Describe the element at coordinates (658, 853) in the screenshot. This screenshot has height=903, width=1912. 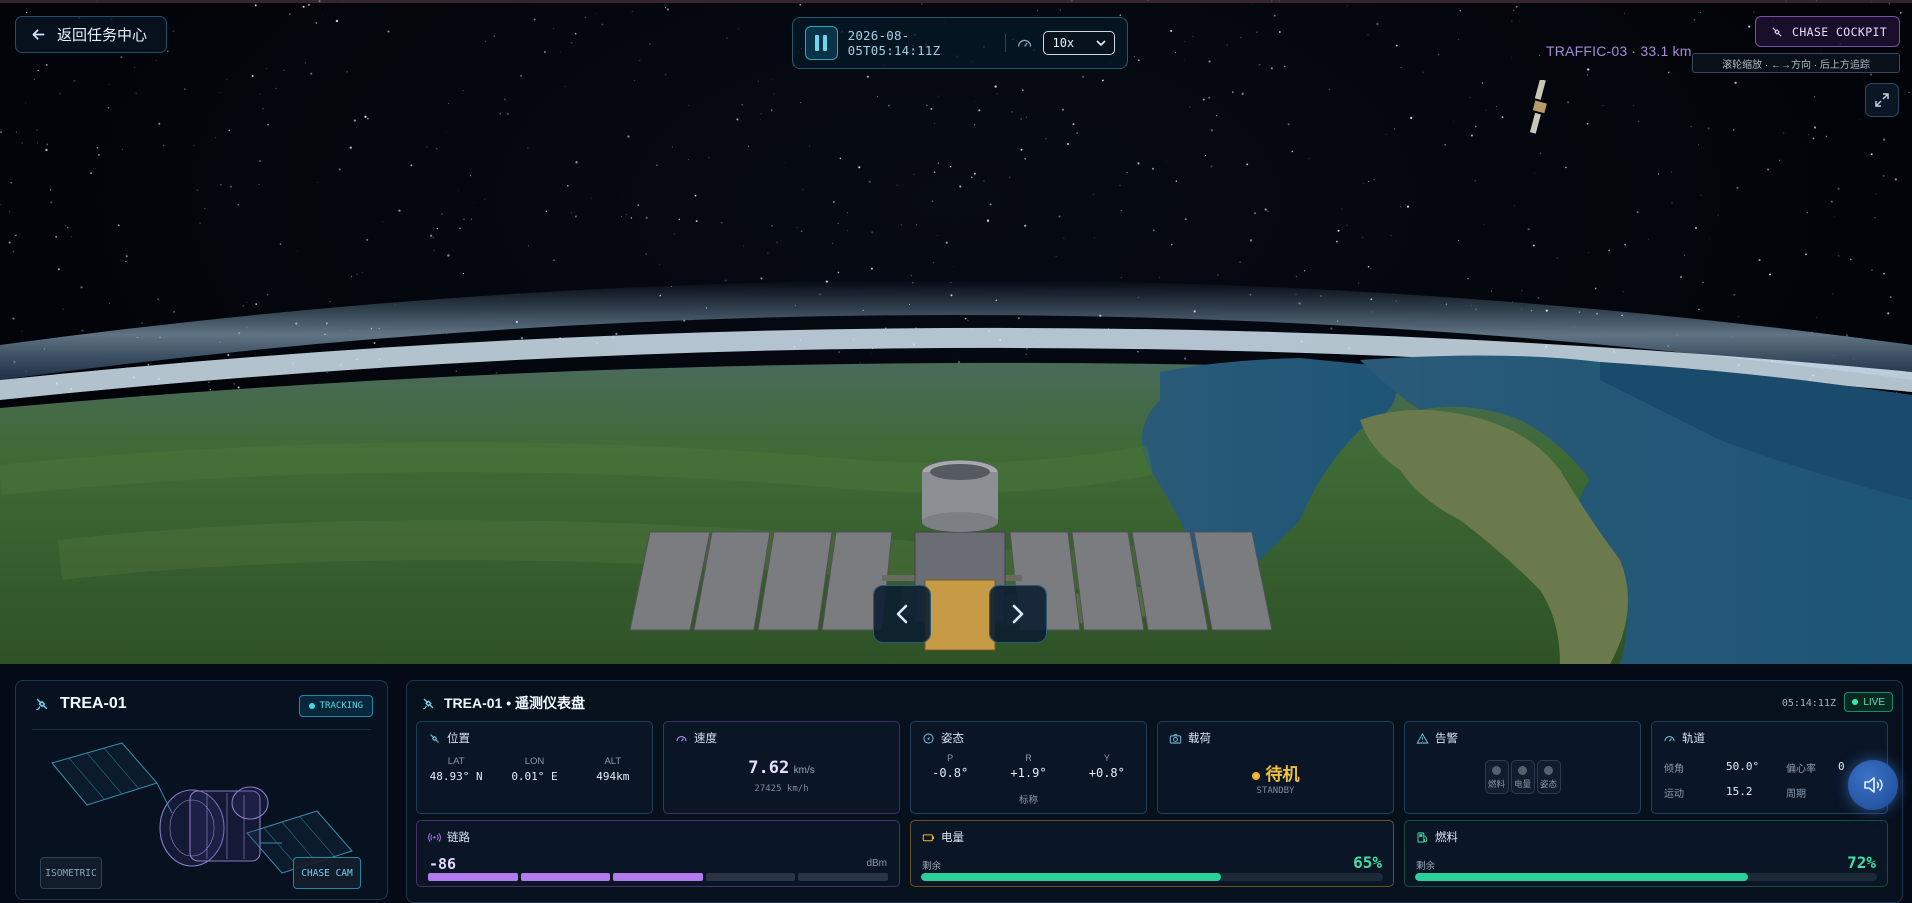
I see `link-tile: 链路 -86 dBm` at that location.